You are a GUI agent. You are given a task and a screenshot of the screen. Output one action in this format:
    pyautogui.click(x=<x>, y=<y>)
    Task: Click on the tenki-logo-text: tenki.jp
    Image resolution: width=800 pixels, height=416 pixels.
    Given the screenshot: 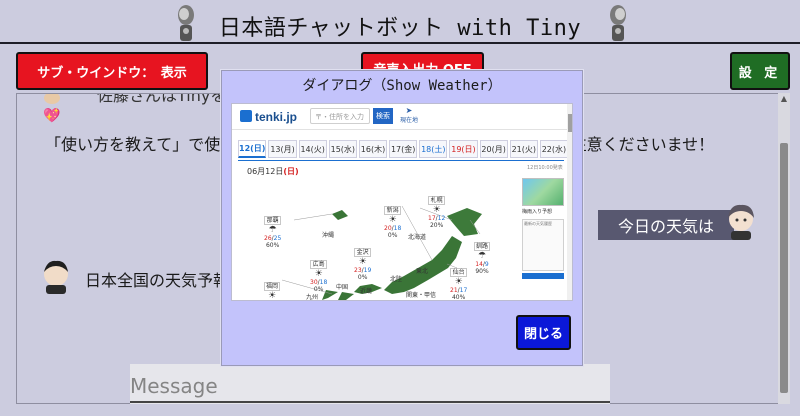 What is the action you would take?
    pyautogui.click(x=276, y=117)
    